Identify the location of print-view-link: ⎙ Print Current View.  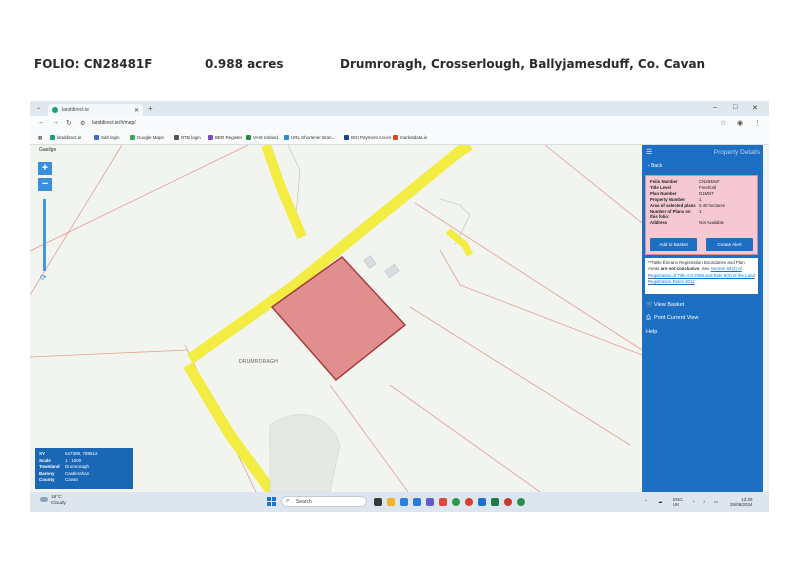
(672, 318).